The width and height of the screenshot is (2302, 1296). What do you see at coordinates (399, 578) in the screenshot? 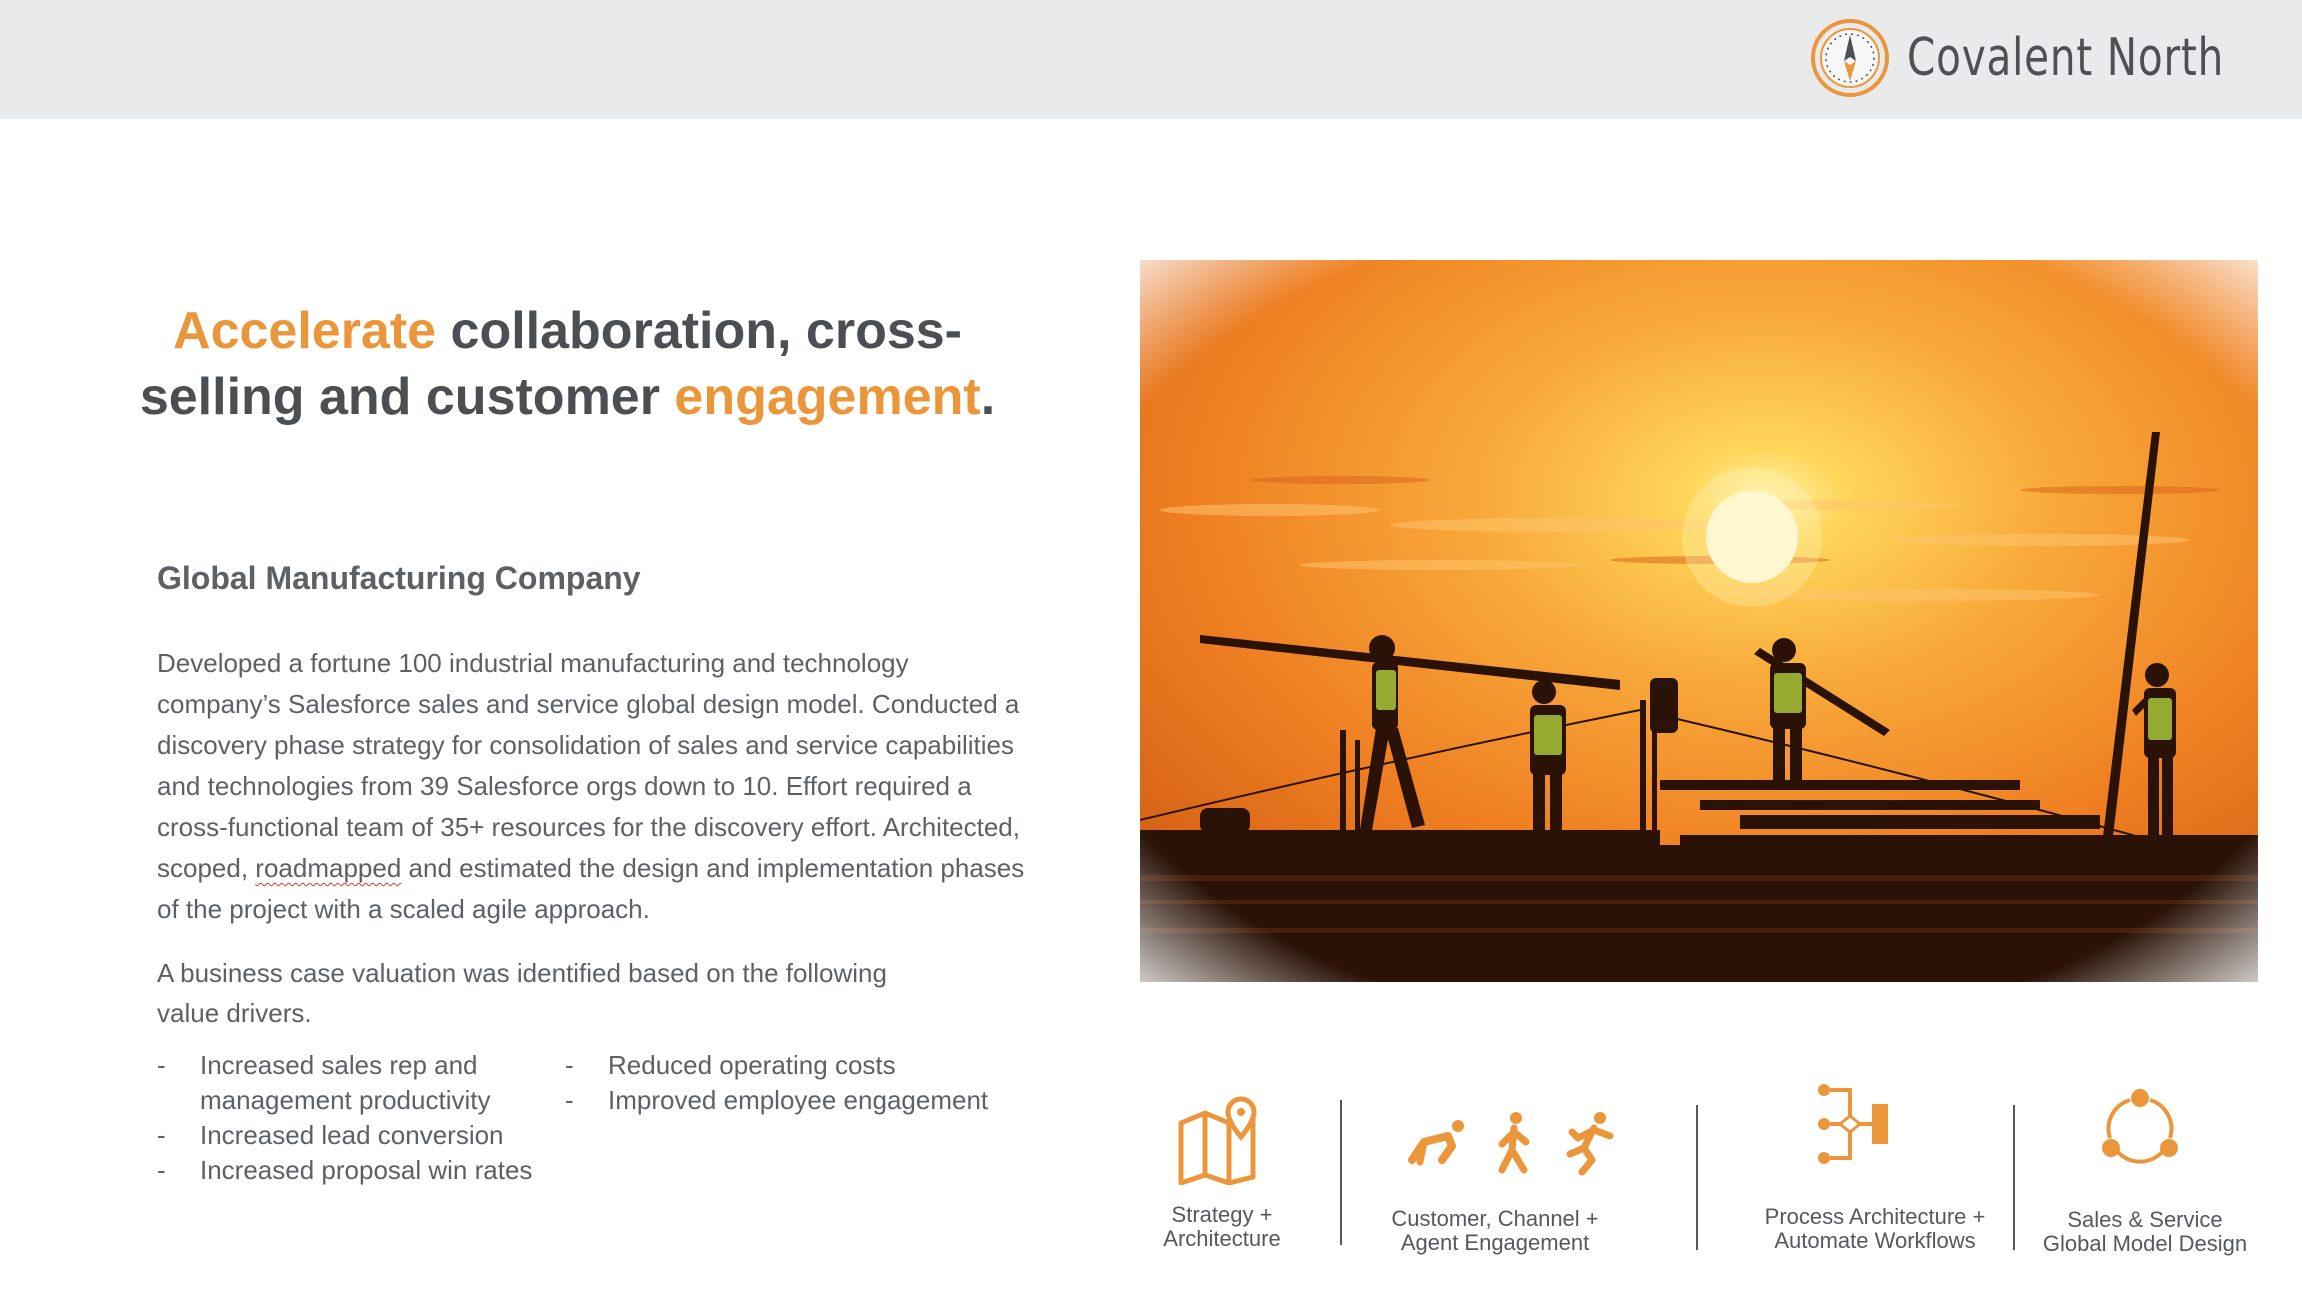
I see `company-title: Global Manufacturing Company` at bounding box center [399, 578].